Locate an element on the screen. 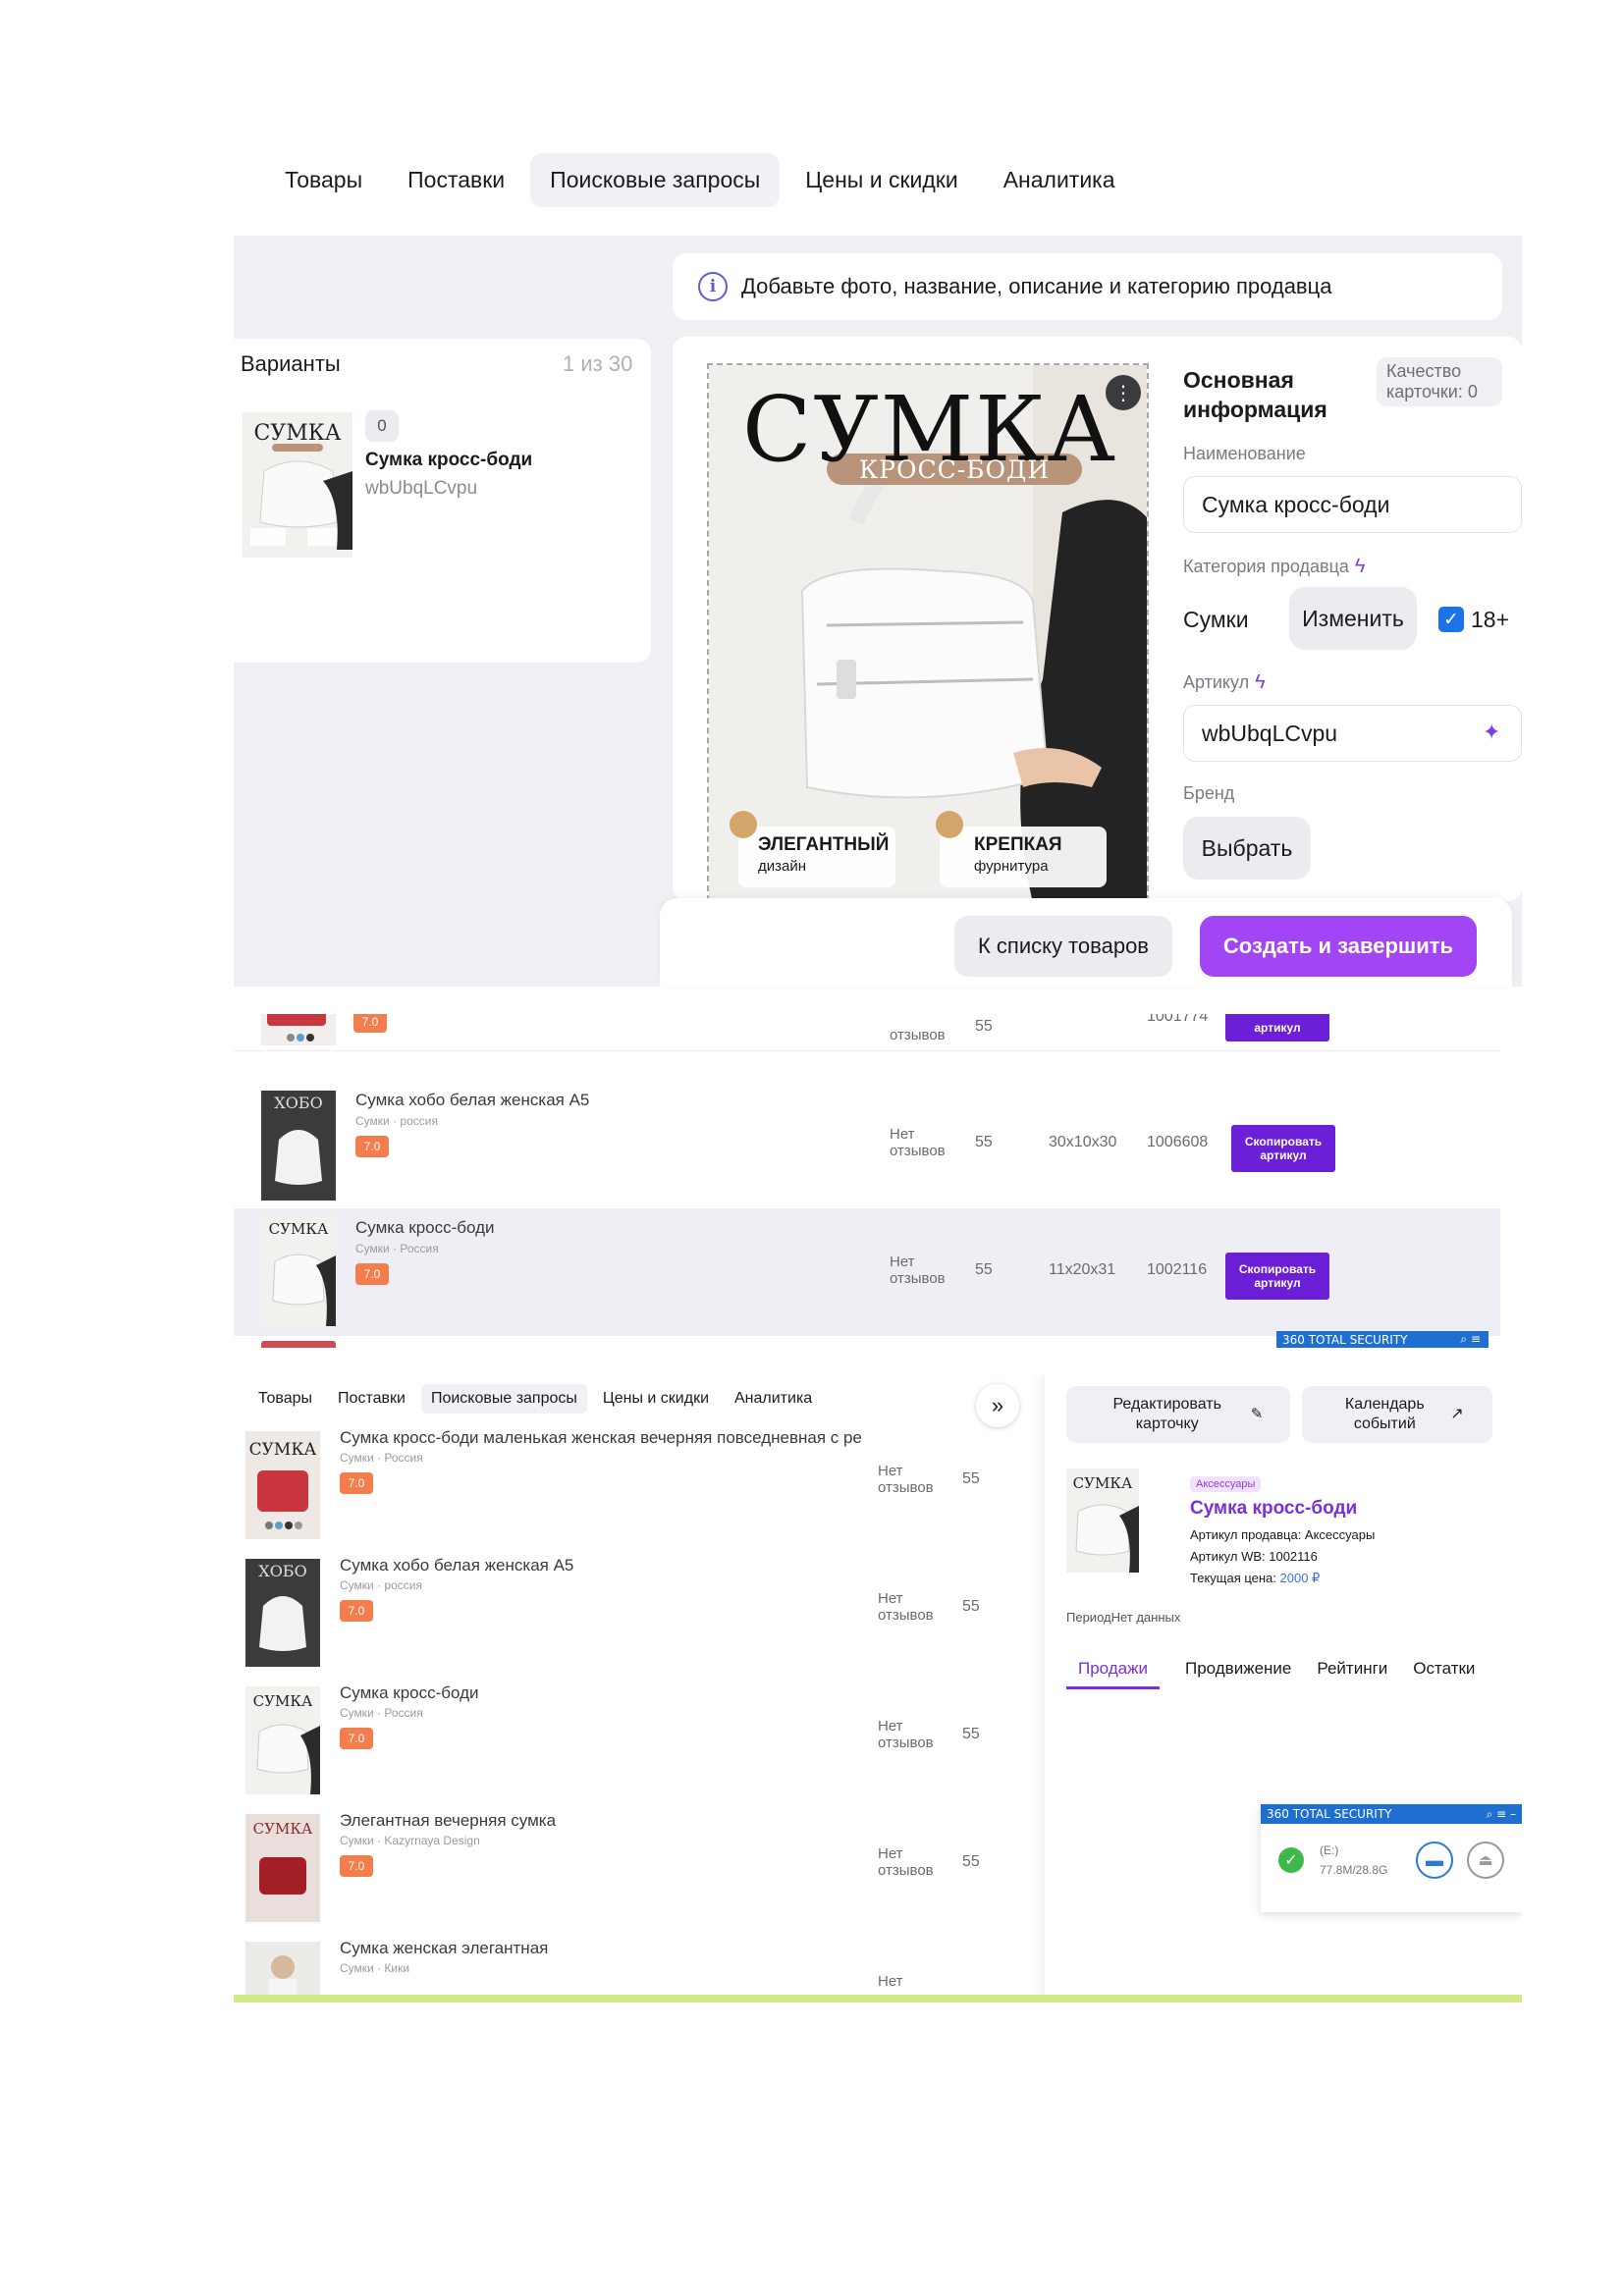 This screenshot has width=1624, height=2296. basic-info-title: Основная информация is located at coordinates (1255, 394).